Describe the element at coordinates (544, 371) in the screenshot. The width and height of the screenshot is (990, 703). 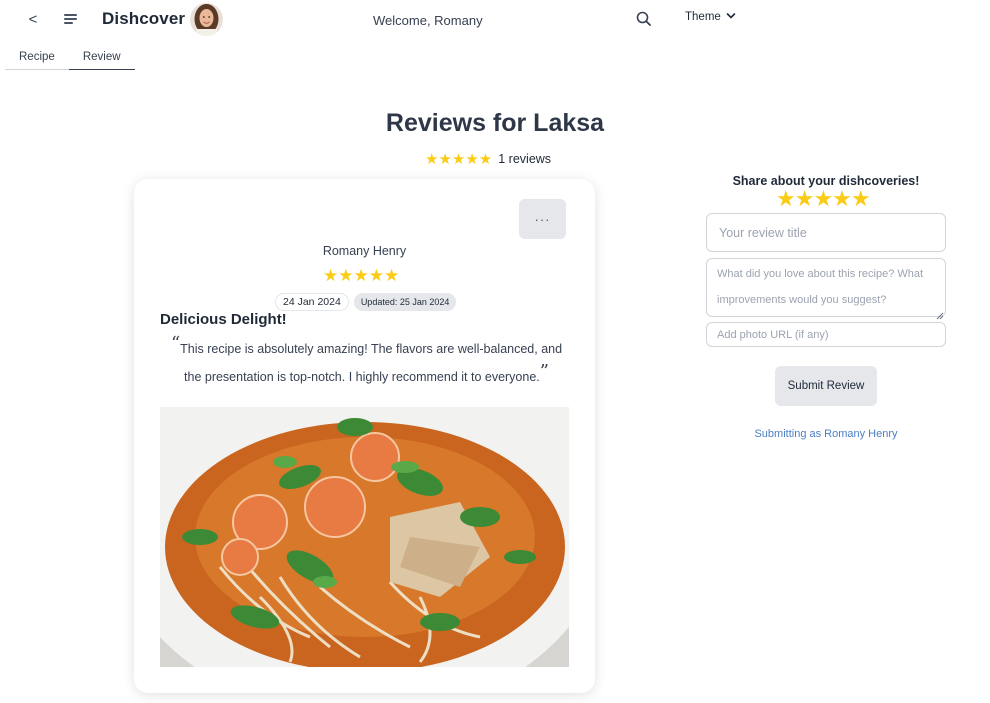
I see `close-quote: ”` at that location.